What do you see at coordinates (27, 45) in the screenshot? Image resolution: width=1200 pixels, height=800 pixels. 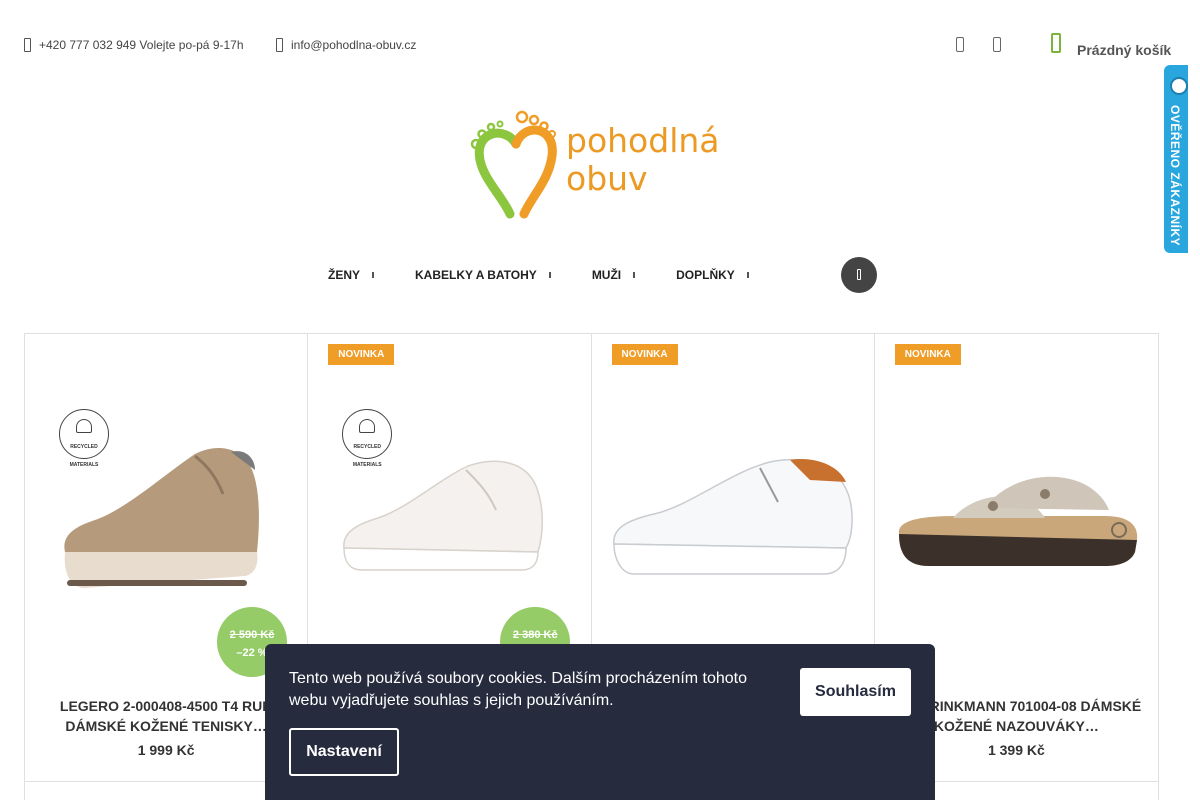 I see `phone-icon` at bounding box center [27, 45].